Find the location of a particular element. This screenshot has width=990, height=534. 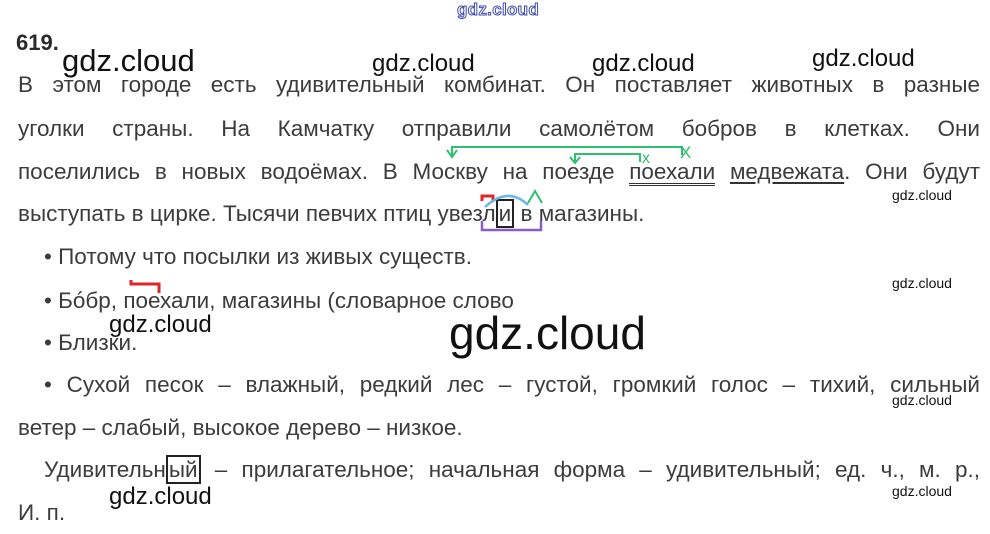

word-root: увез is located at coordinates (460, 213).